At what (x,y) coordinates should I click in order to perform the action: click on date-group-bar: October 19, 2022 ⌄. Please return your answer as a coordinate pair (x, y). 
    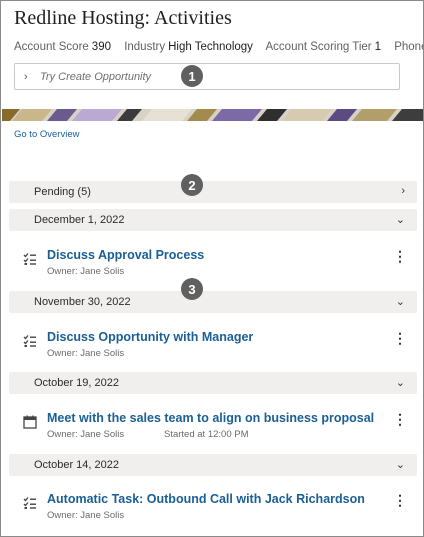
    Looking at the image, I should click on (213, 383).